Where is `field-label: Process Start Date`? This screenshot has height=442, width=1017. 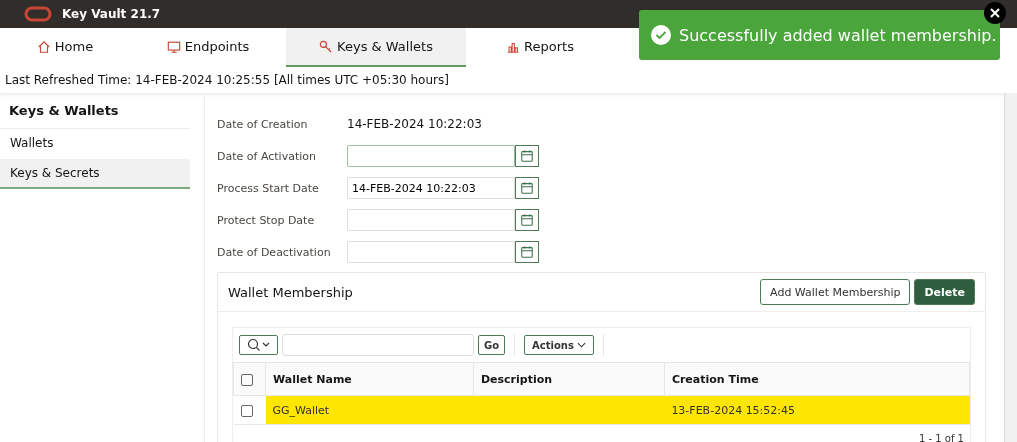 field-label: Process Start Date is located at coordinates (268, 188).